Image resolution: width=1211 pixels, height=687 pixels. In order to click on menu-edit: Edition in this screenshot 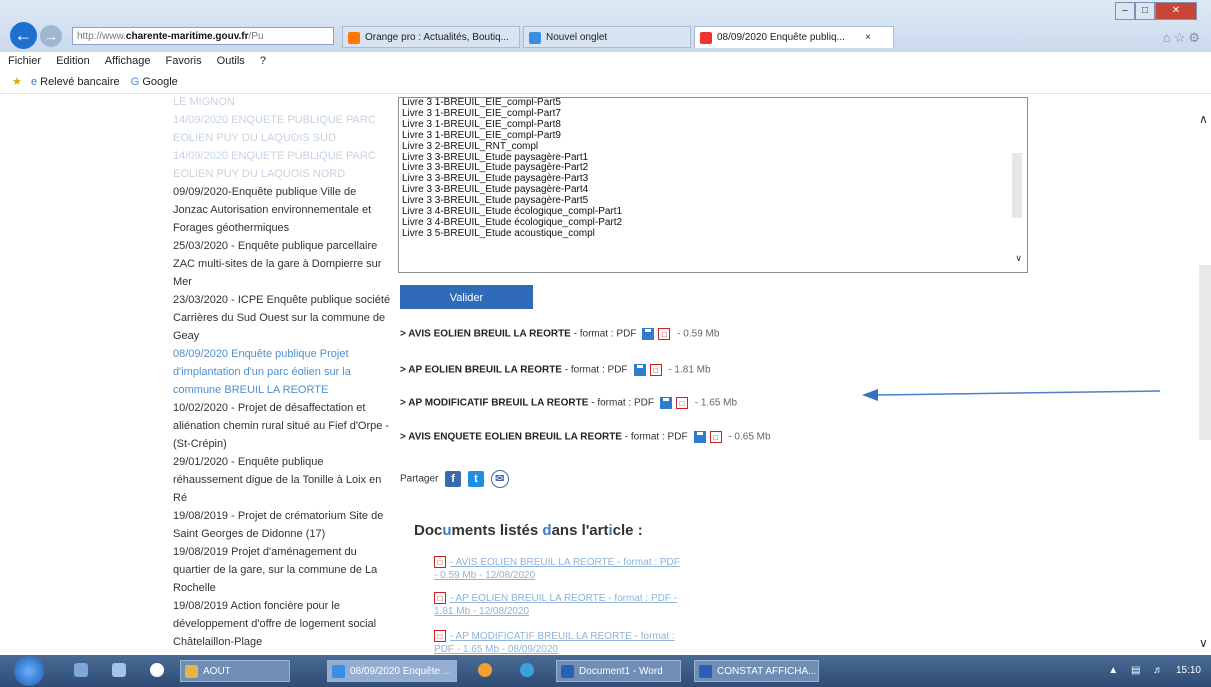, I will do `click(73, 61)`.